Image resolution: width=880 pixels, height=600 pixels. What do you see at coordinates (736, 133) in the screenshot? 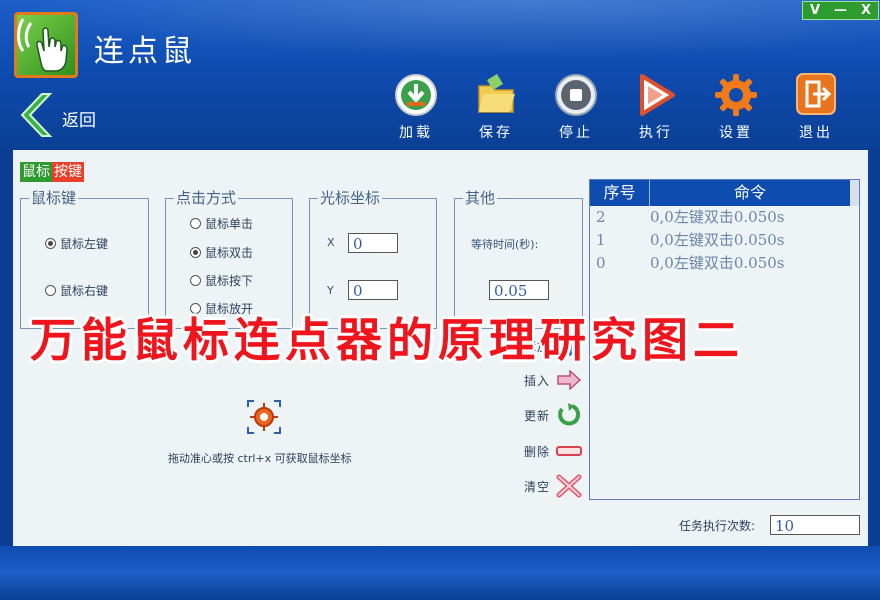
I see `settings-label: 设置` at bounding box center [736, 133].